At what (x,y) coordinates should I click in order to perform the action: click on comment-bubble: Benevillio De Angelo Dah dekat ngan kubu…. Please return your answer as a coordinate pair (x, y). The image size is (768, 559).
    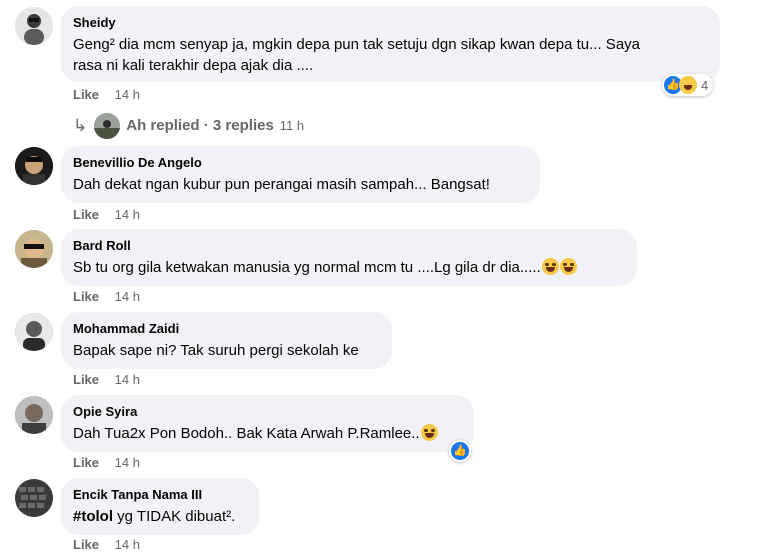
    Looking at the image, I should click on (300, 174).